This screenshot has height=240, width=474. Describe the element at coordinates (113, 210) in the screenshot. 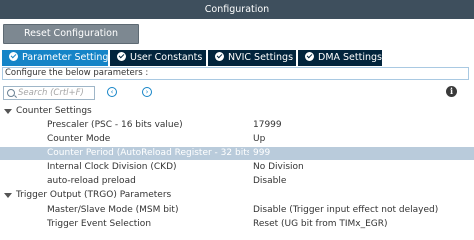

I see `param-name: Master/Slave Mode (MSM bit)` at that location.